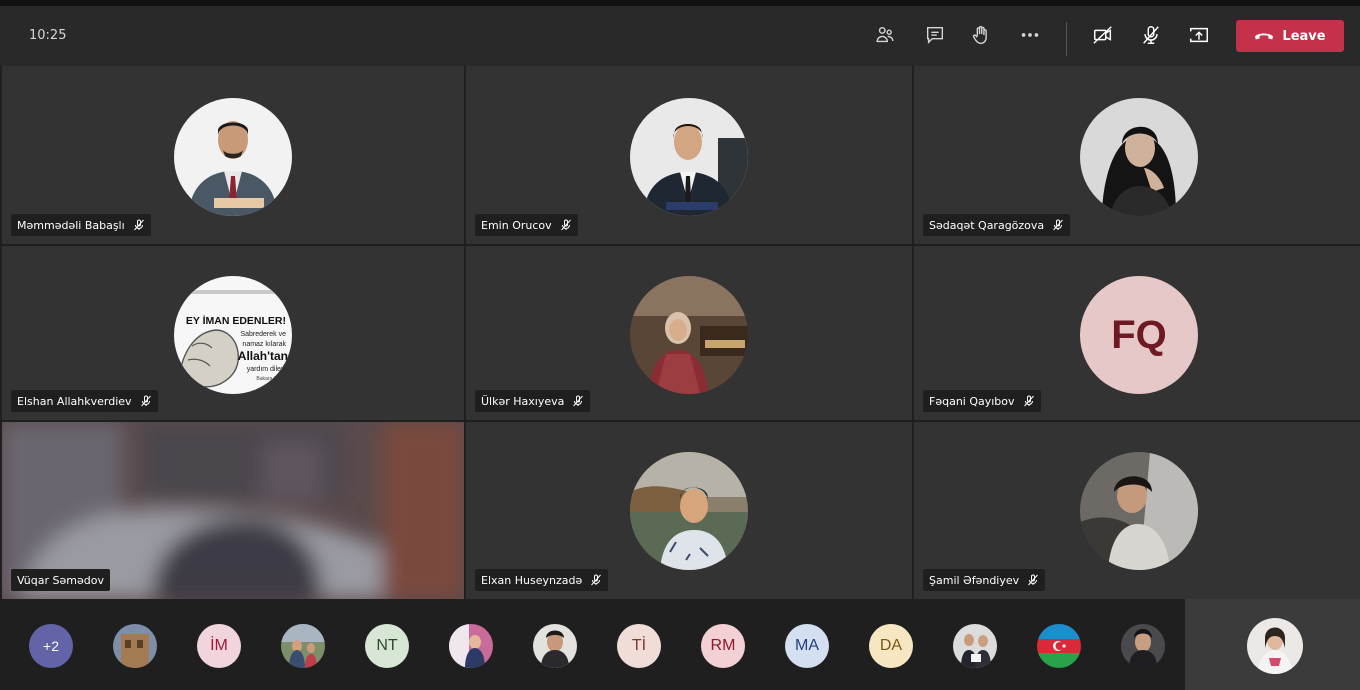 The width and height of the screenshot is (1360, 690). What do you see at coordinates (263, 356) in the screenshot?
I see `poster-emphasis: Allah'tan` at bounding box center [263, 356].